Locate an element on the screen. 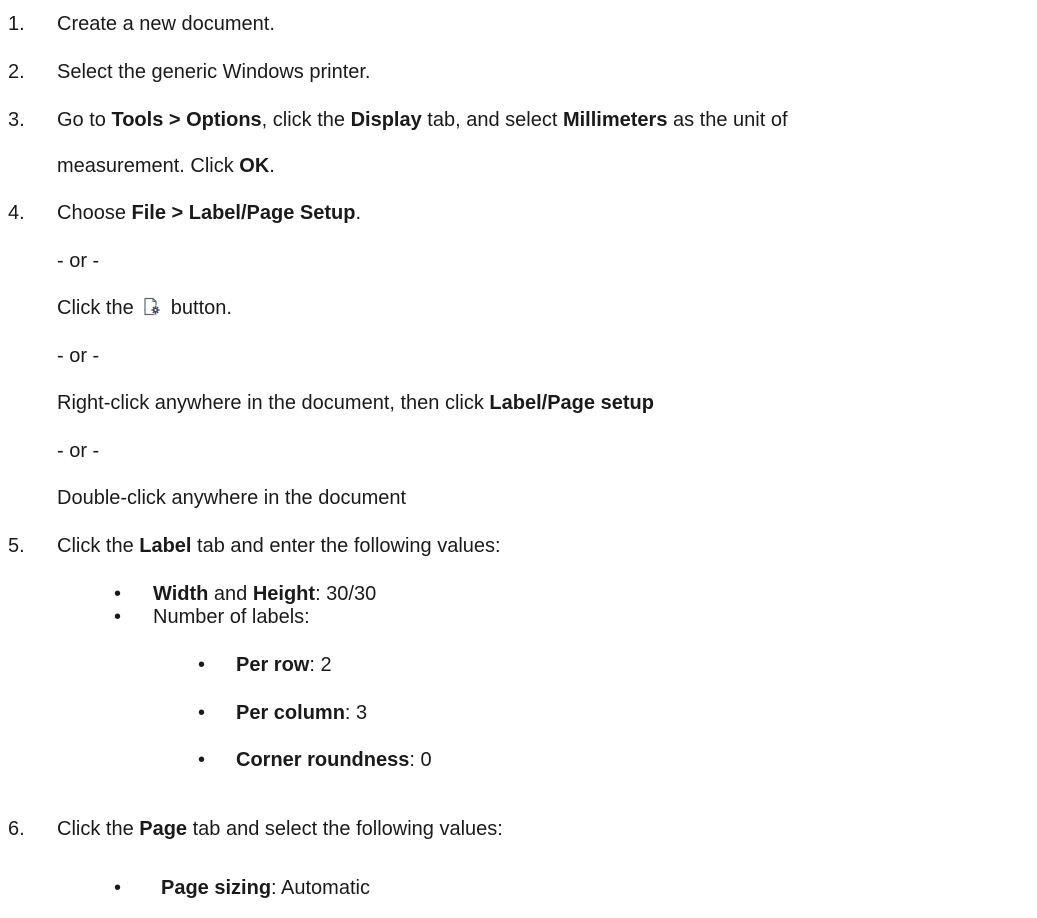 This screenshot has width=1037, height=918. click-button-instruction: Click the button. is located at coordinates (144, 308).